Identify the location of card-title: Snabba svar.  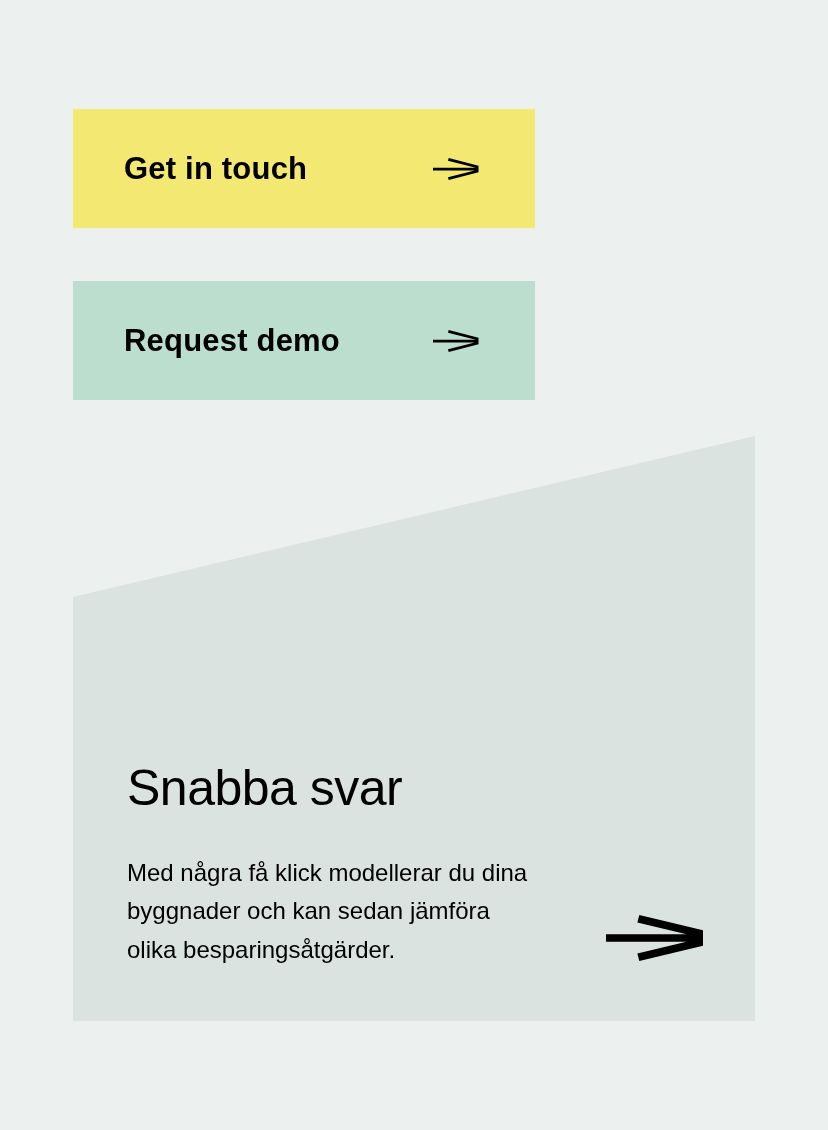
(265, 787).